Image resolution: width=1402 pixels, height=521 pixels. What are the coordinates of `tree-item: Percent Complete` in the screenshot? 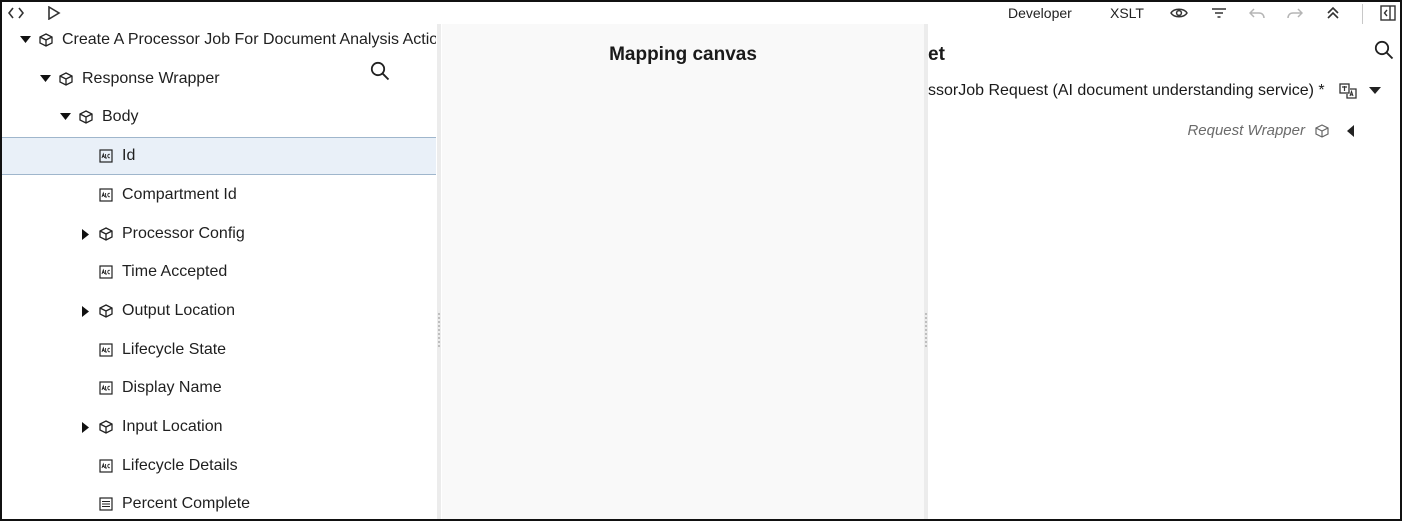 It's located at (219, 502).